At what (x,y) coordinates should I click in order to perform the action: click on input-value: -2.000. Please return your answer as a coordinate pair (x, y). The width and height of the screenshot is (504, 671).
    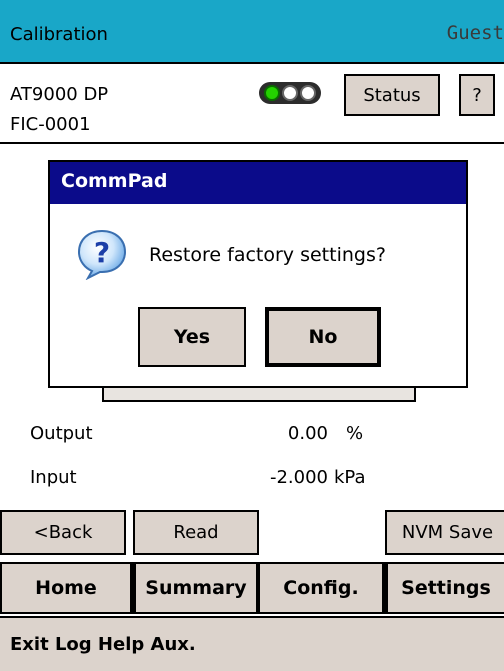
    Looking at the image, I should click on (298, 477).